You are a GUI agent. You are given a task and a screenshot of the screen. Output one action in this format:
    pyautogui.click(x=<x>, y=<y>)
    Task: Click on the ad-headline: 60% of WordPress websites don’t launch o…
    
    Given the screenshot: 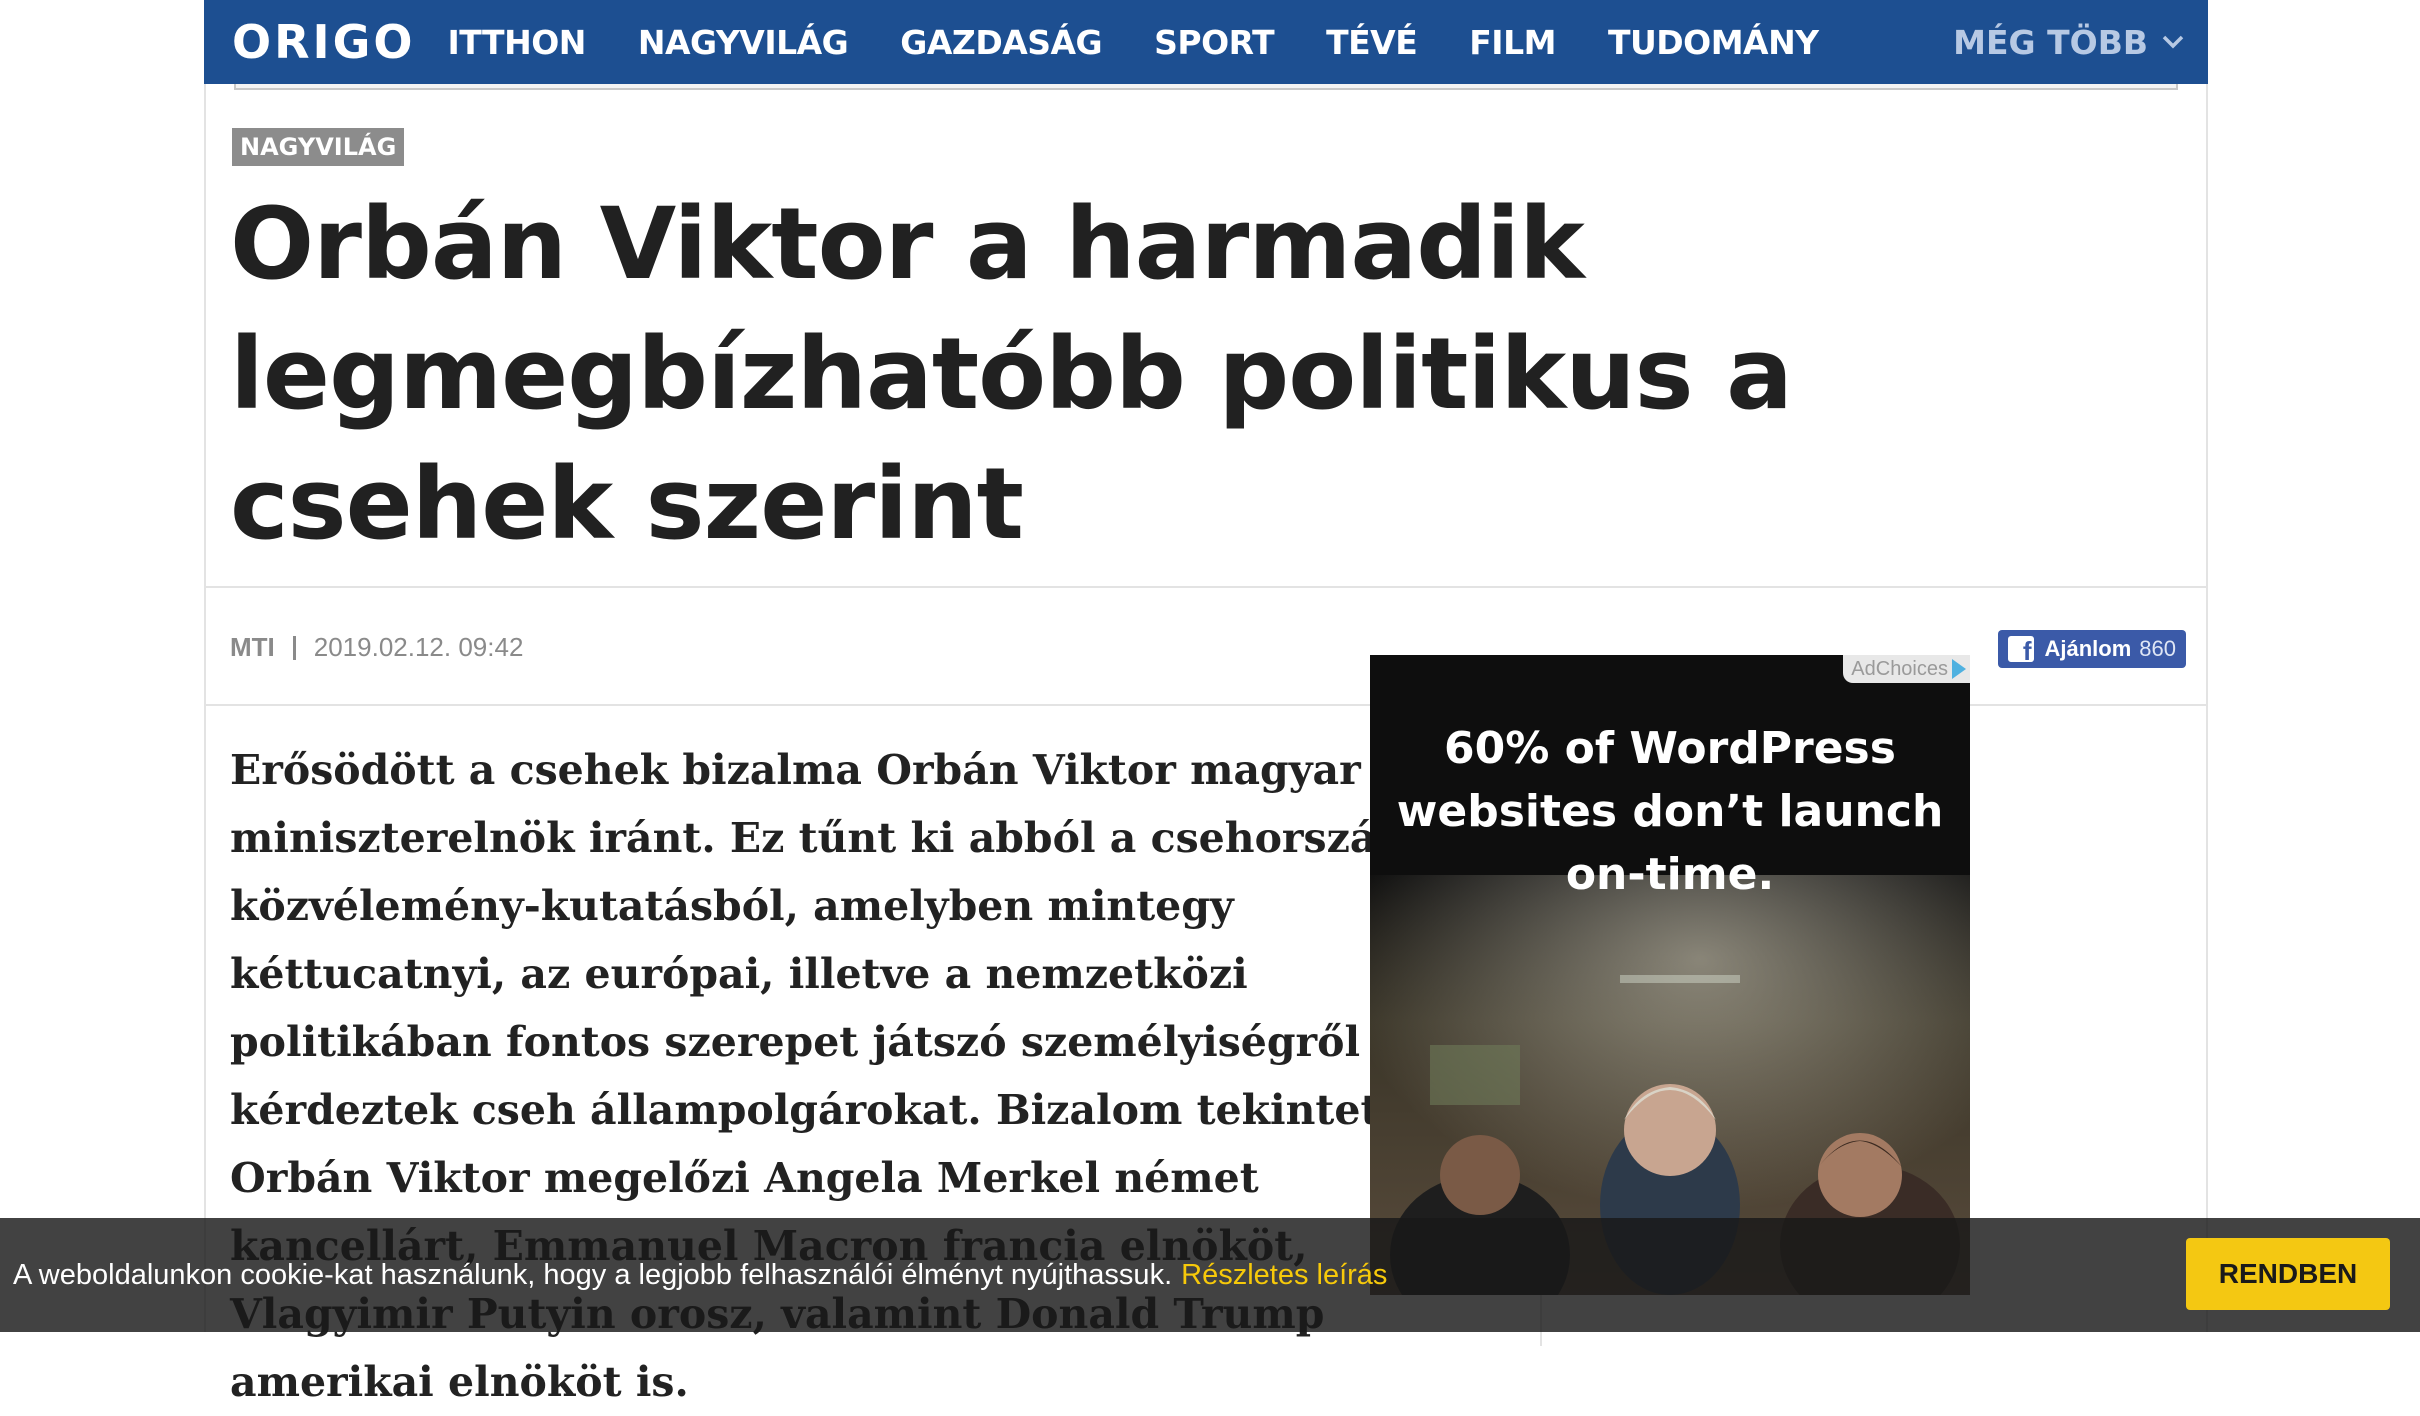 What is the action you would take?
    pyautogui.click(x=1670, y=811)
    